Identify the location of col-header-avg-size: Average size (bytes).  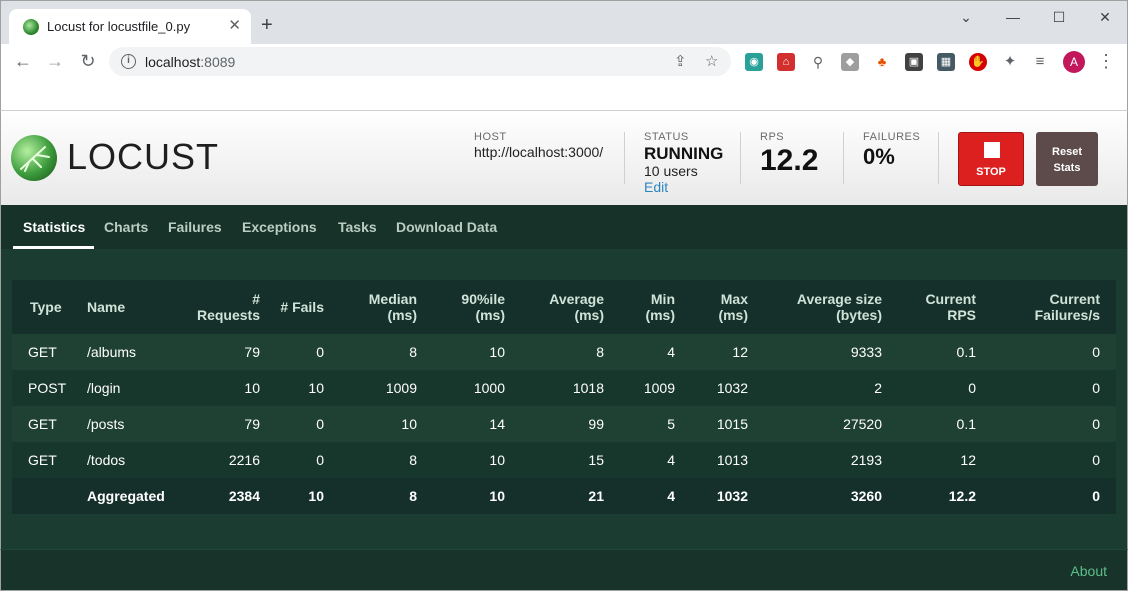
(815, 307).